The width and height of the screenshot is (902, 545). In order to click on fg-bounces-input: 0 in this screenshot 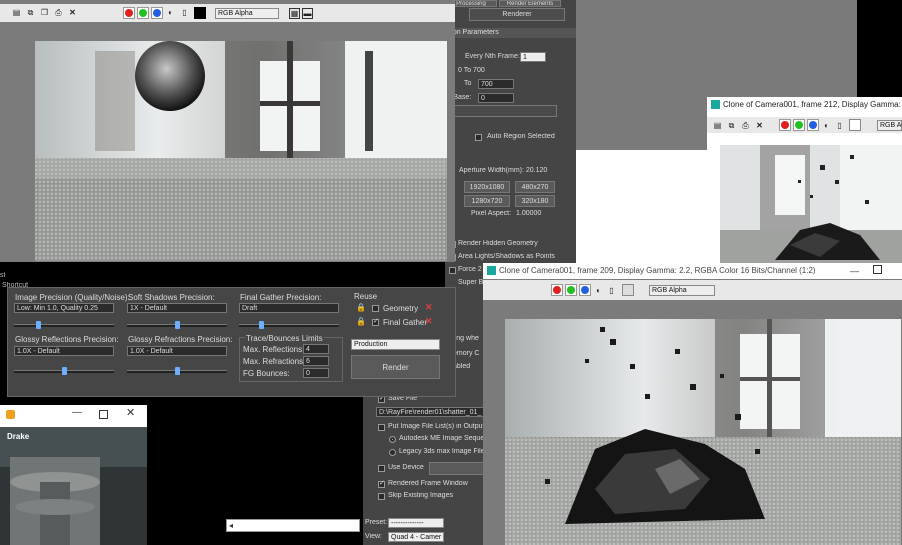, I will do `click(316, 373)`.